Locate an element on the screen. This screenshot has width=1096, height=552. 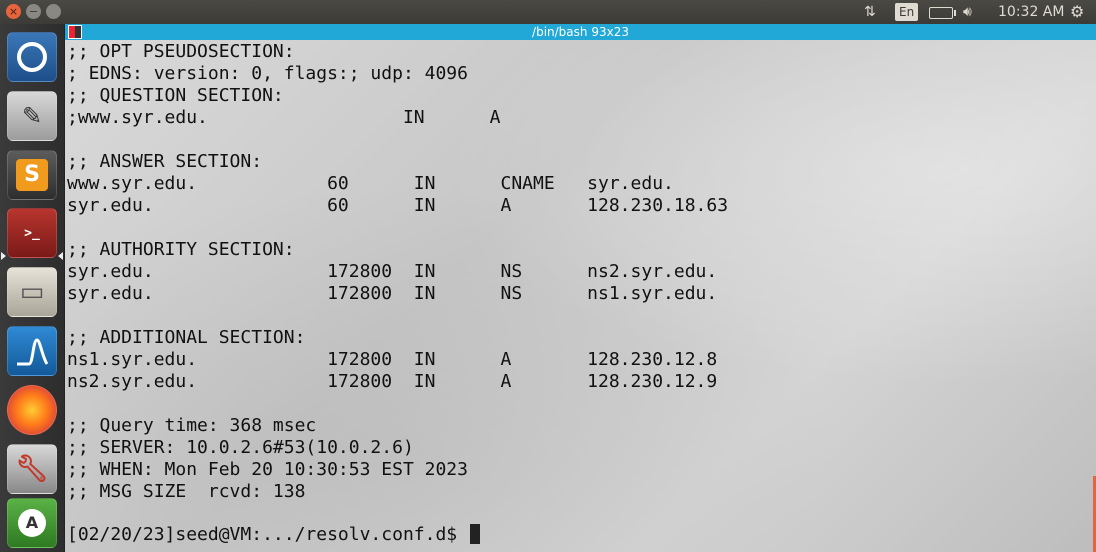
terminal-line: ;; Query time: 368 msec is located at coordinates (192, 425).